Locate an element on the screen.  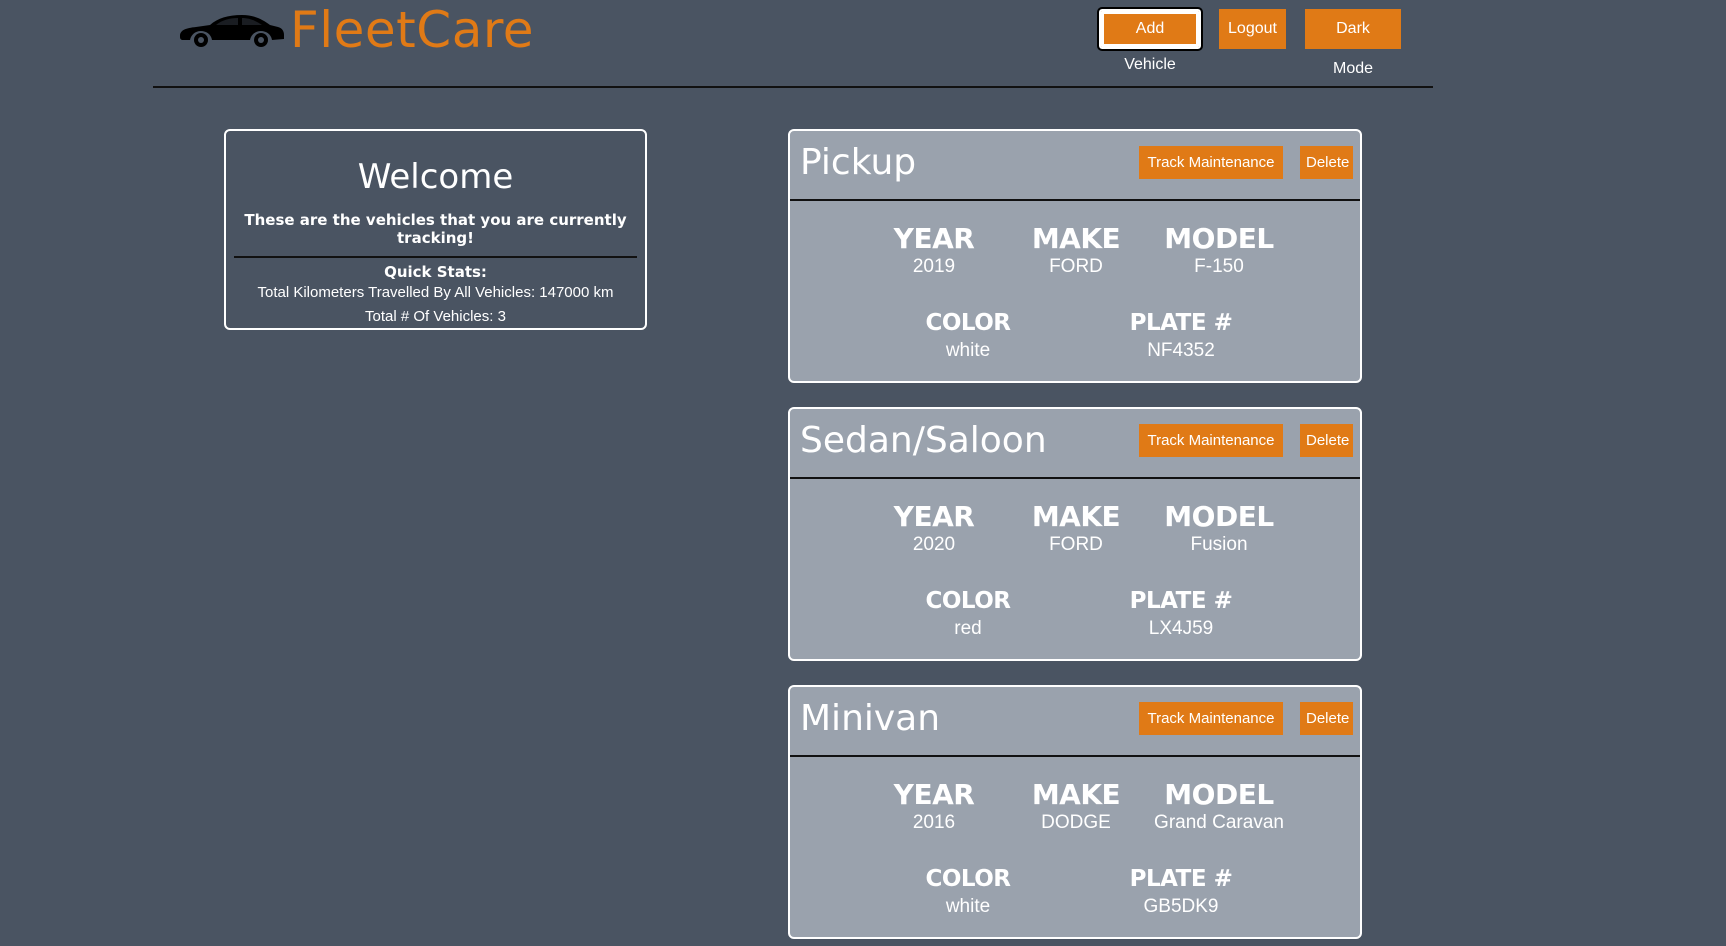
year-value: 2019 is located at coordinates (934, 266).